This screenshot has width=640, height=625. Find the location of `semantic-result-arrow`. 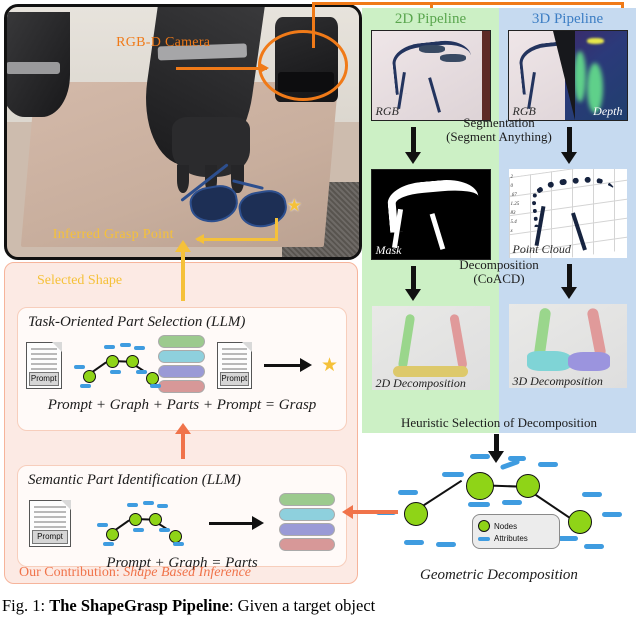

semantic-result-arrow is located at coordinates (236, 522).